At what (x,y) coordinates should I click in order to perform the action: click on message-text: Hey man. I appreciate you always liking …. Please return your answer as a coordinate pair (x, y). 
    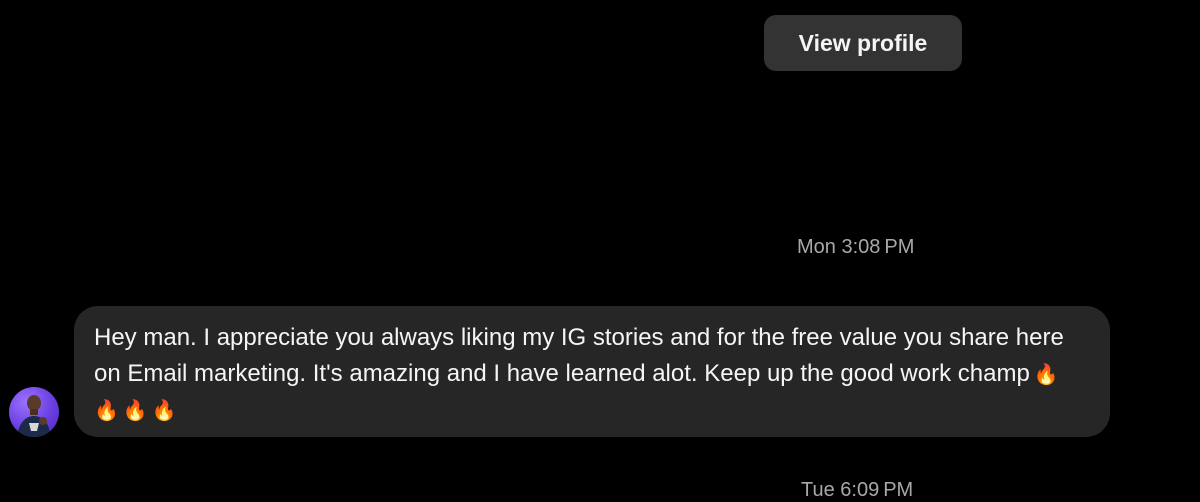
    Looking at the image, I should click on (579, 355).